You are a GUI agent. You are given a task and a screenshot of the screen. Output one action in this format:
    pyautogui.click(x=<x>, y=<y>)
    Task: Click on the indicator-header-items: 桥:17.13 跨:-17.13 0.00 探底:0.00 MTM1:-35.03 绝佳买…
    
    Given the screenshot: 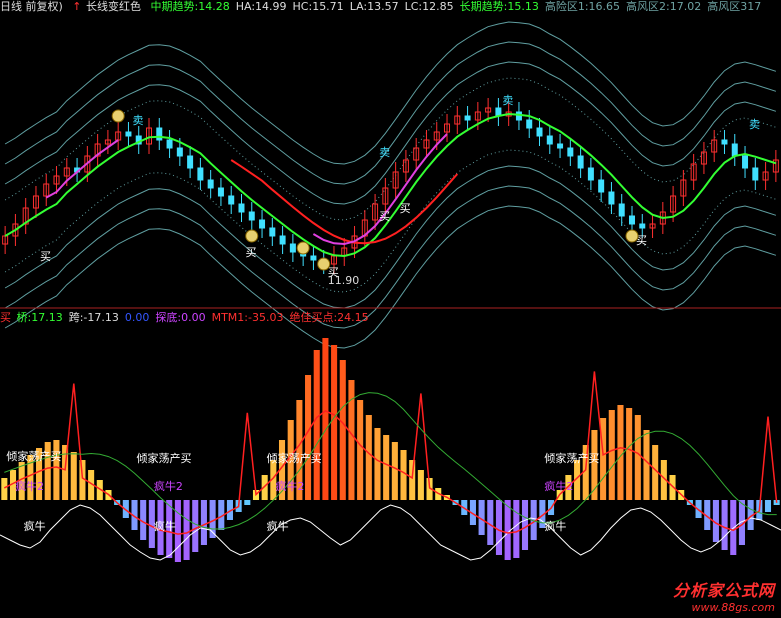 What is the action you would take?
    pyautogui.click(x=196, y=317)
    